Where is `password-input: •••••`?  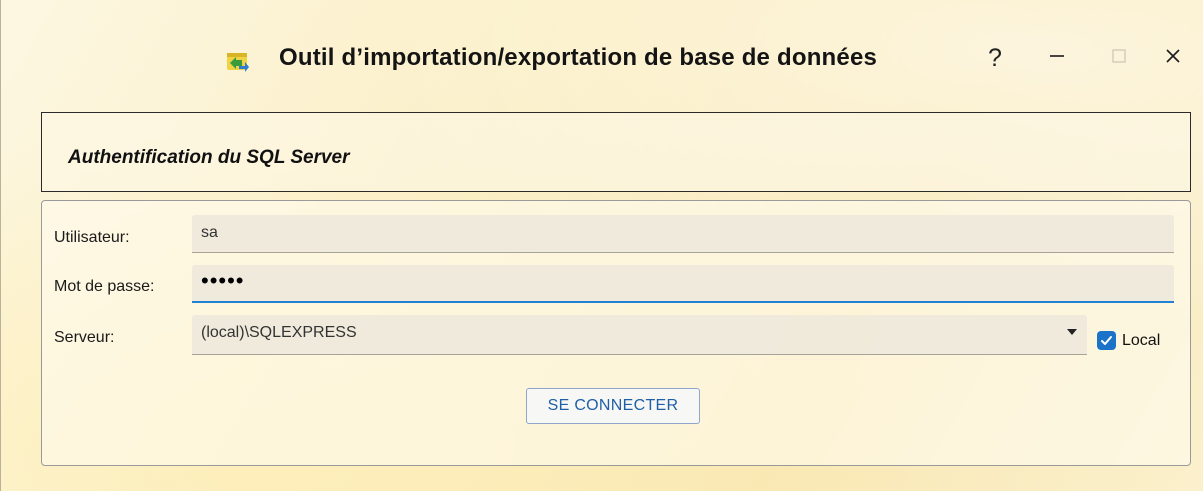
password-input: ••••• is located at coordinates (683, 284).